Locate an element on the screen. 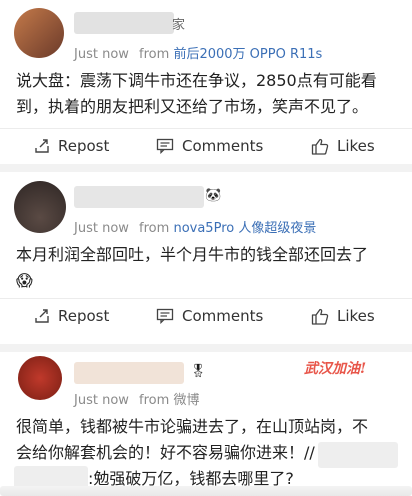 This screenshot has height=496, width=412. post-source: 前后2000万 OPPO R11s is located at coordinates (247, 54).